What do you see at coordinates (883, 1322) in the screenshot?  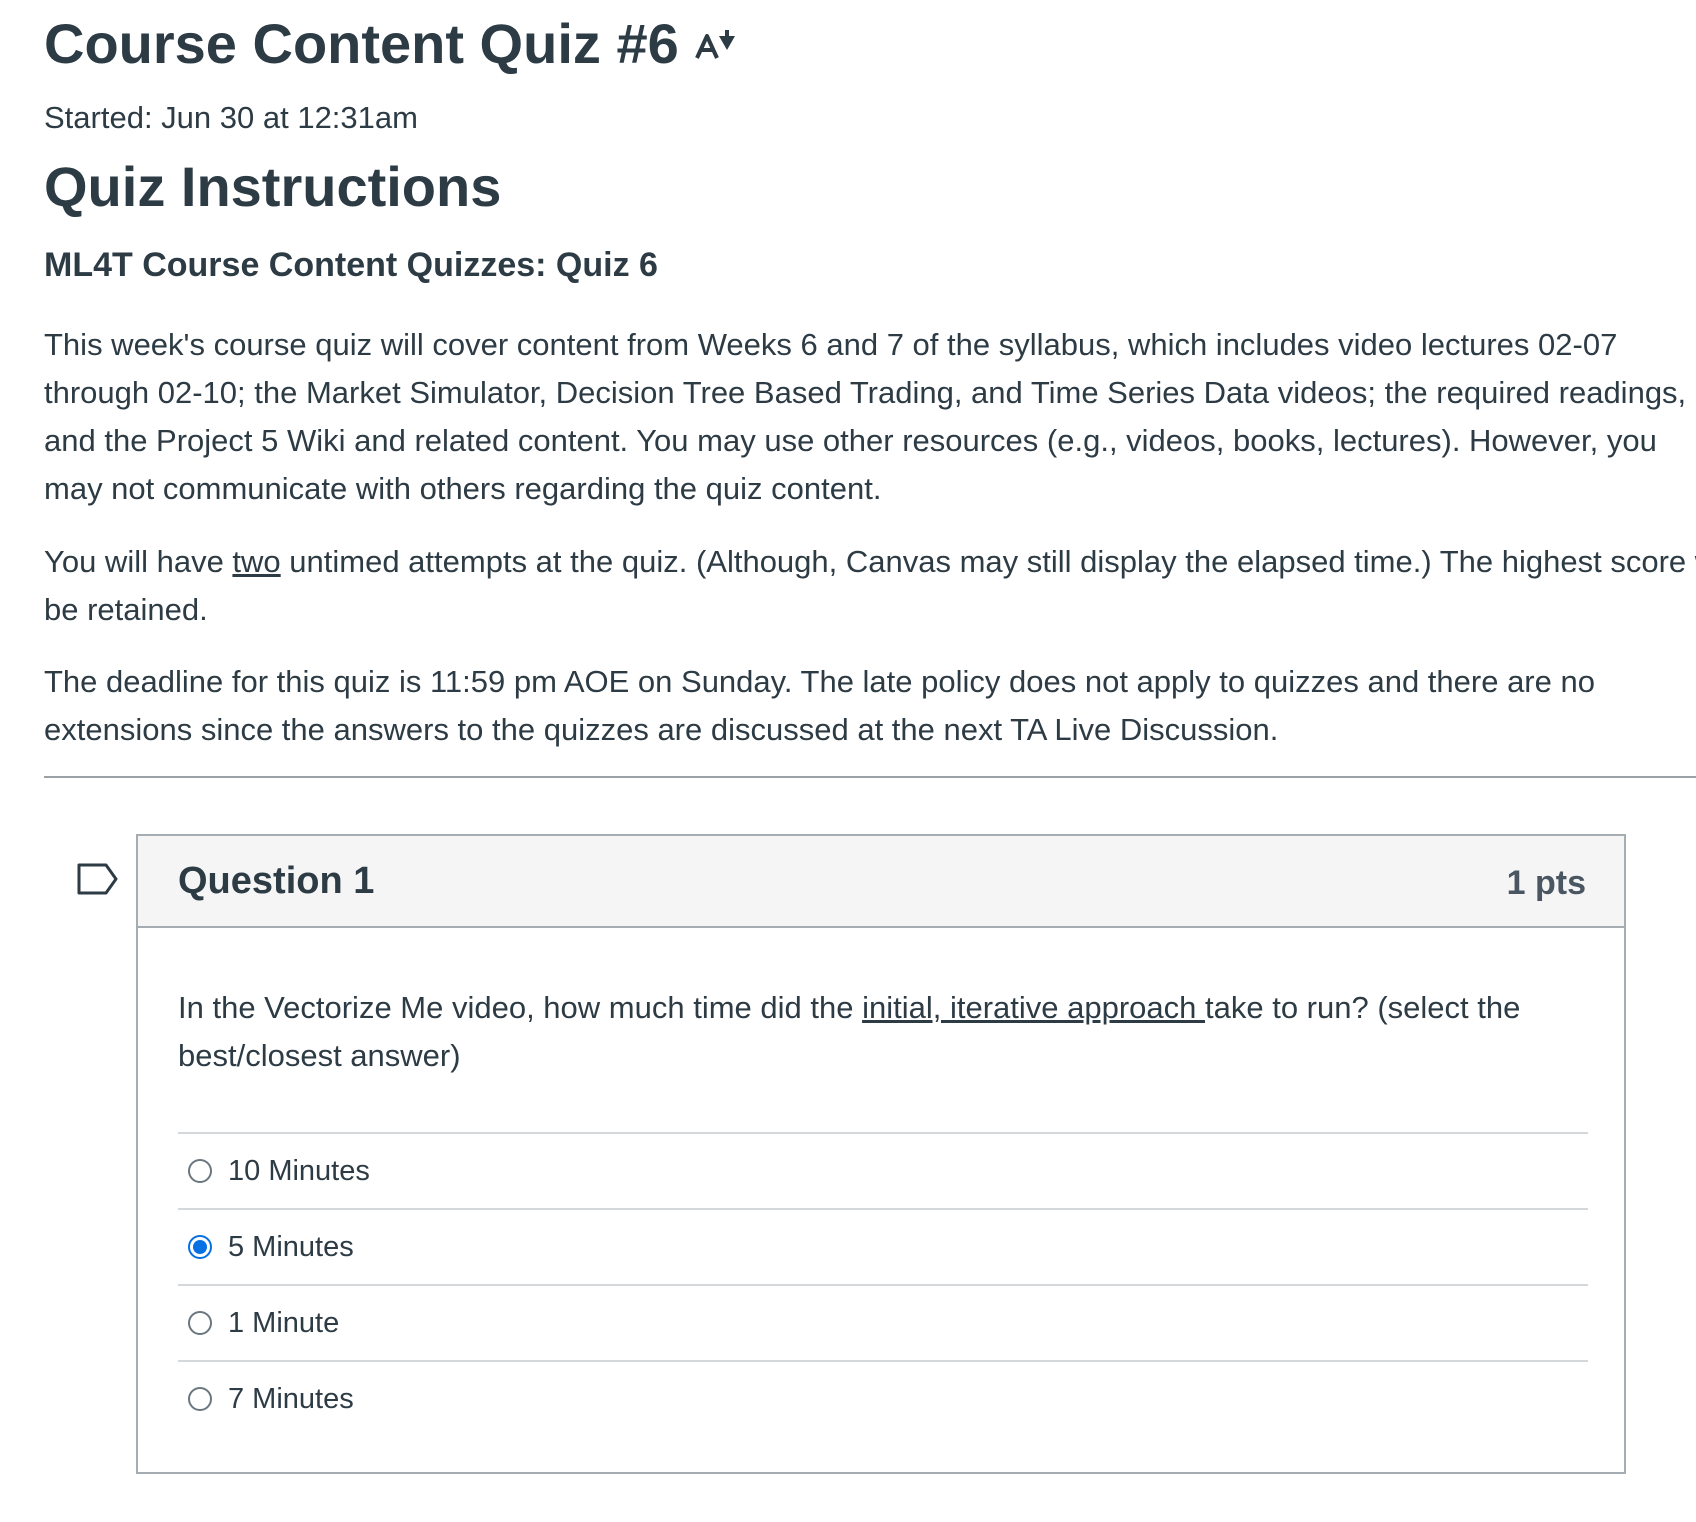 I see `answer-option: 1 Minute` at bounding box center [883, 1322].